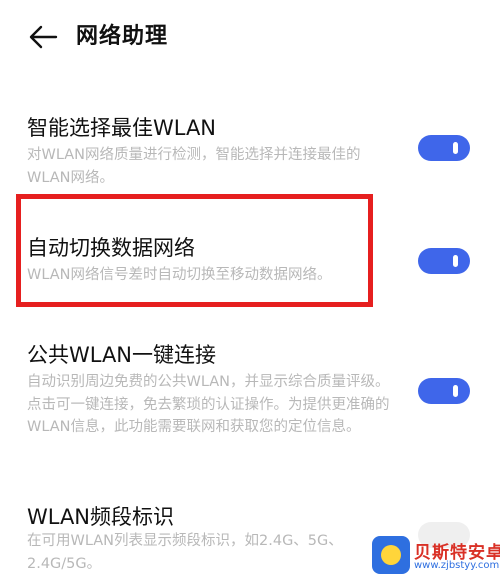 This screenshot has width=500, height=579. What do you see at coordinates (444, 391) in the screenshot?
I see `public-wlan-toggle` at bounding box center [444, 391].